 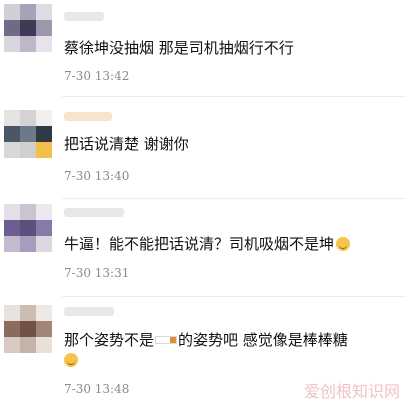 What do you see at coordinates (97, 176) in the screenshot?
I see `comment-time: 7-30 13:40` at bounding box center [97, 176].